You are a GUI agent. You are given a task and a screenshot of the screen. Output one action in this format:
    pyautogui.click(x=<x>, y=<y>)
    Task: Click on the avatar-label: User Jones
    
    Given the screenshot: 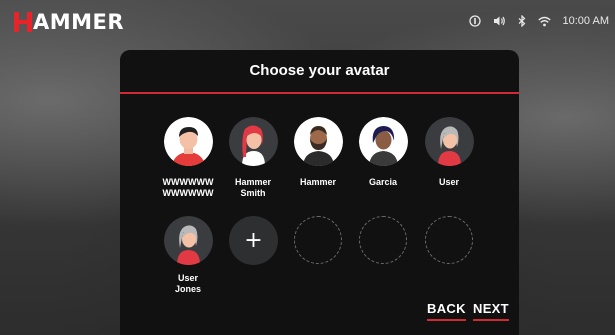 What is the action you would take?
    pyautogui.click(x=187, y=283)
    